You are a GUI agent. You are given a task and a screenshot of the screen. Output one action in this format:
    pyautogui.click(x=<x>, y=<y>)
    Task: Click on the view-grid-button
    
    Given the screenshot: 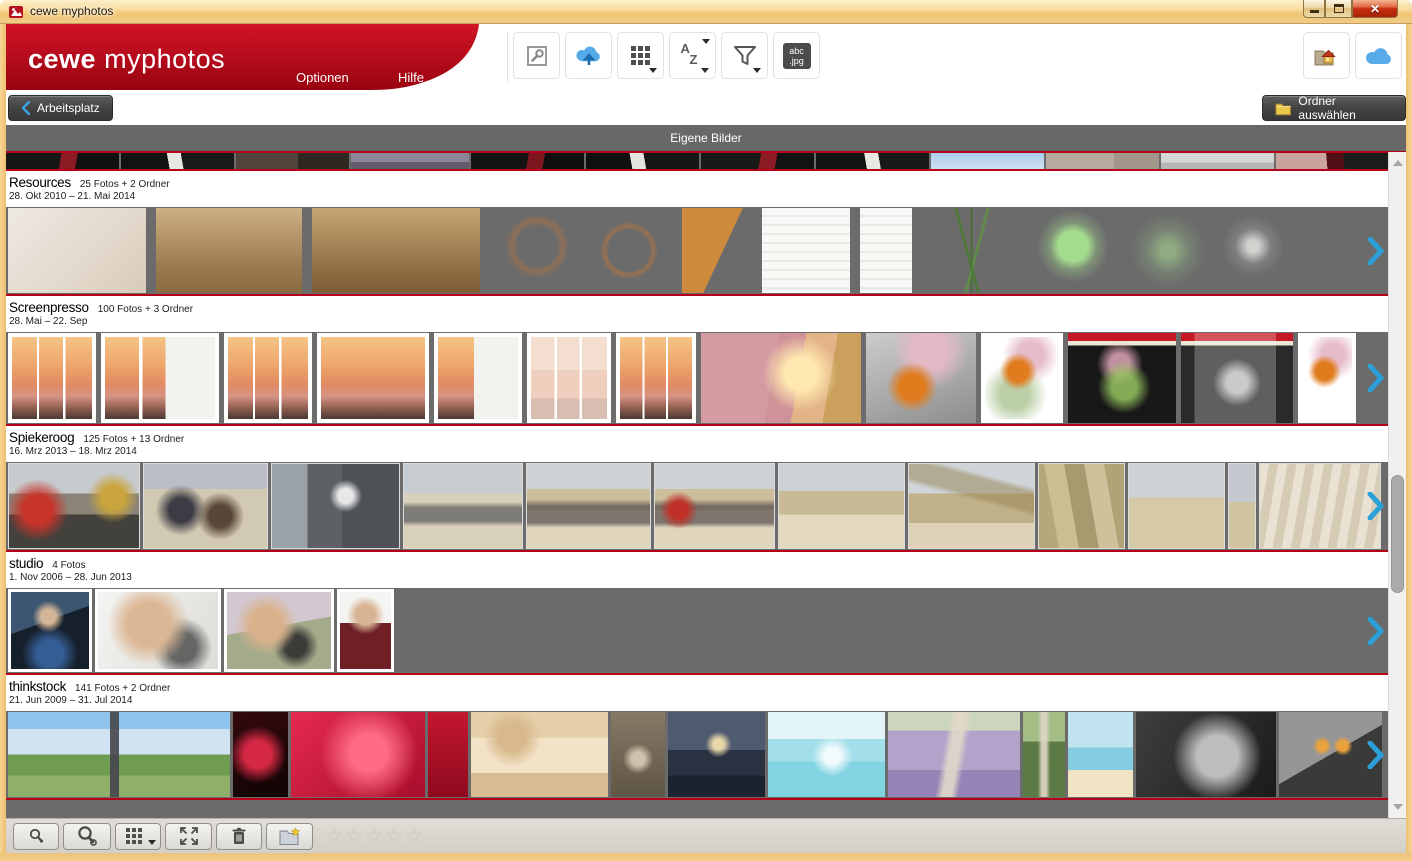 What is the action you would take?
    pyautogui.click(x=138, y=836)
    